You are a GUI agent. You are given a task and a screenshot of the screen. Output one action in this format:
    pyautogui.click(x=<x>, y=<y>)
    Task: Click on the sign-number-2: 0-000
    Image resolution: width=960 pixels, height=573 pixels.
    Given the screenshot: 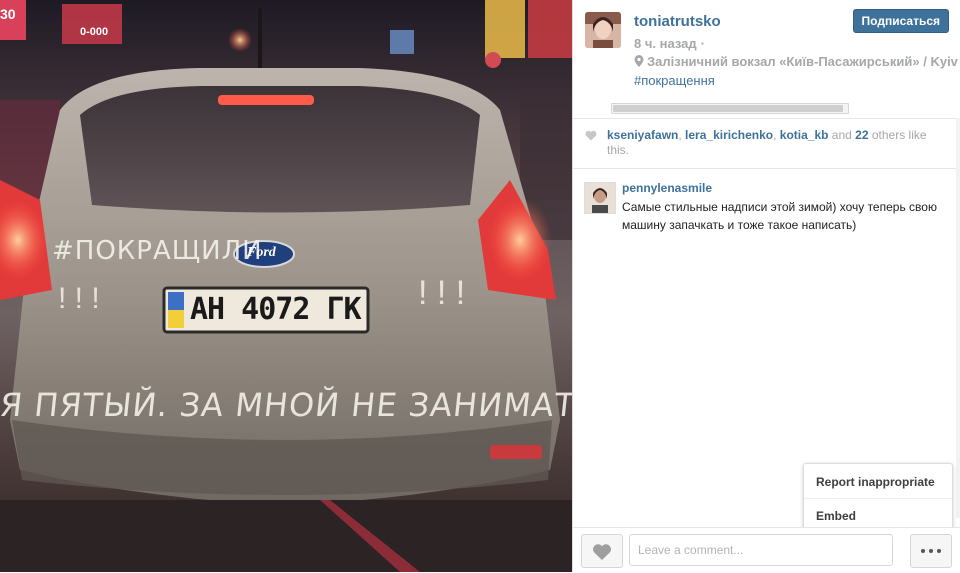 What is the action you would take?
    pyautogui.click(x=94, y=32)
    